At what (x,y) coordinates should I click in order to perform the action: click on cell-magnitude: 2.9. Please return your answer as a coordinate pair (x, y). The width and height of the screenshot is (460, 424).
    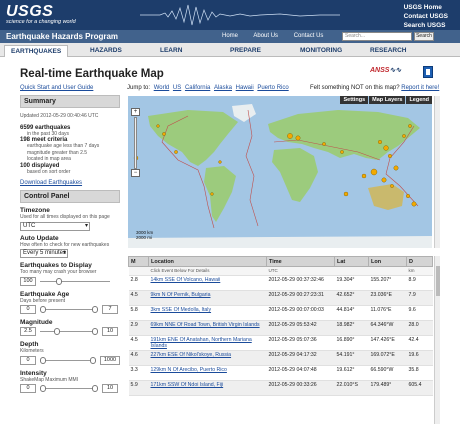
    Looking at the image, I should click on (138, 328).